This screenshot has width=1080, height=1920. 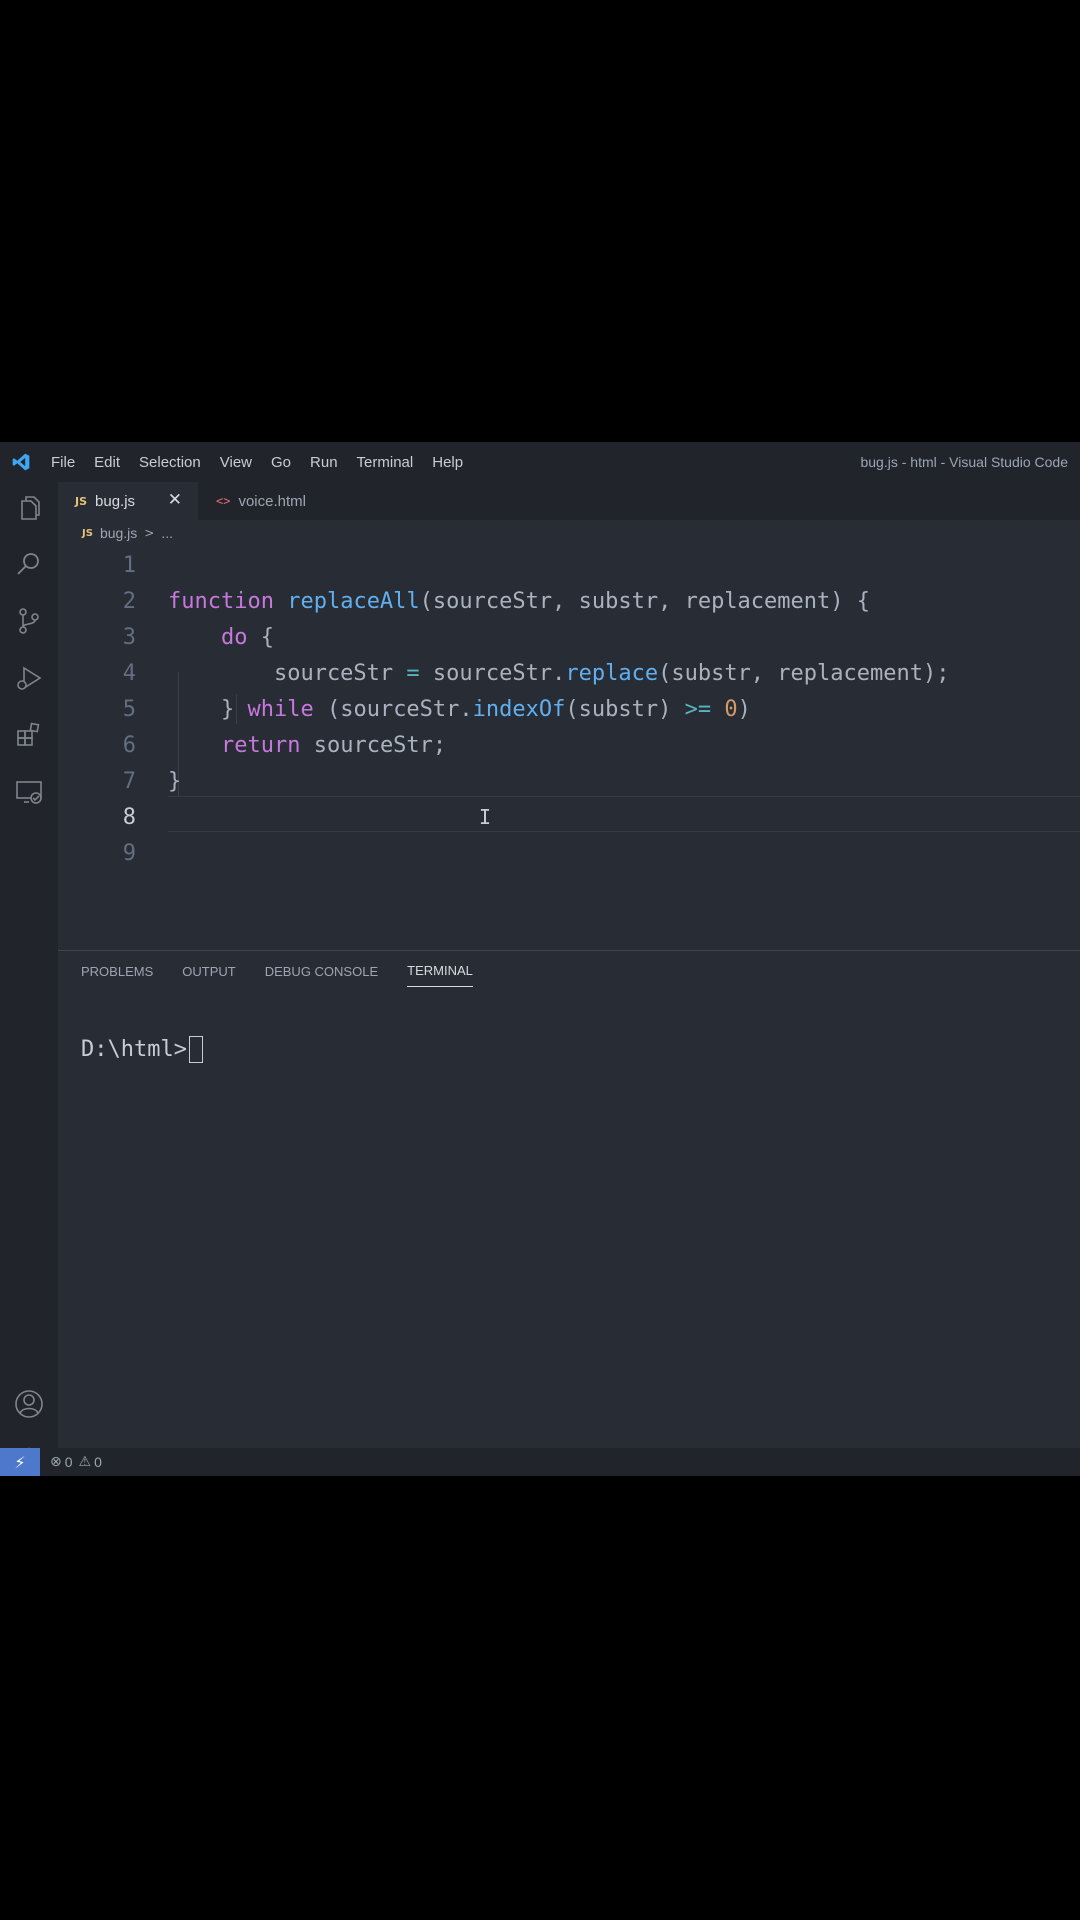 What do you see at coordinates (260, 637) in the screenshot?
I see `code-token: {` at bounding box center [260, 637].